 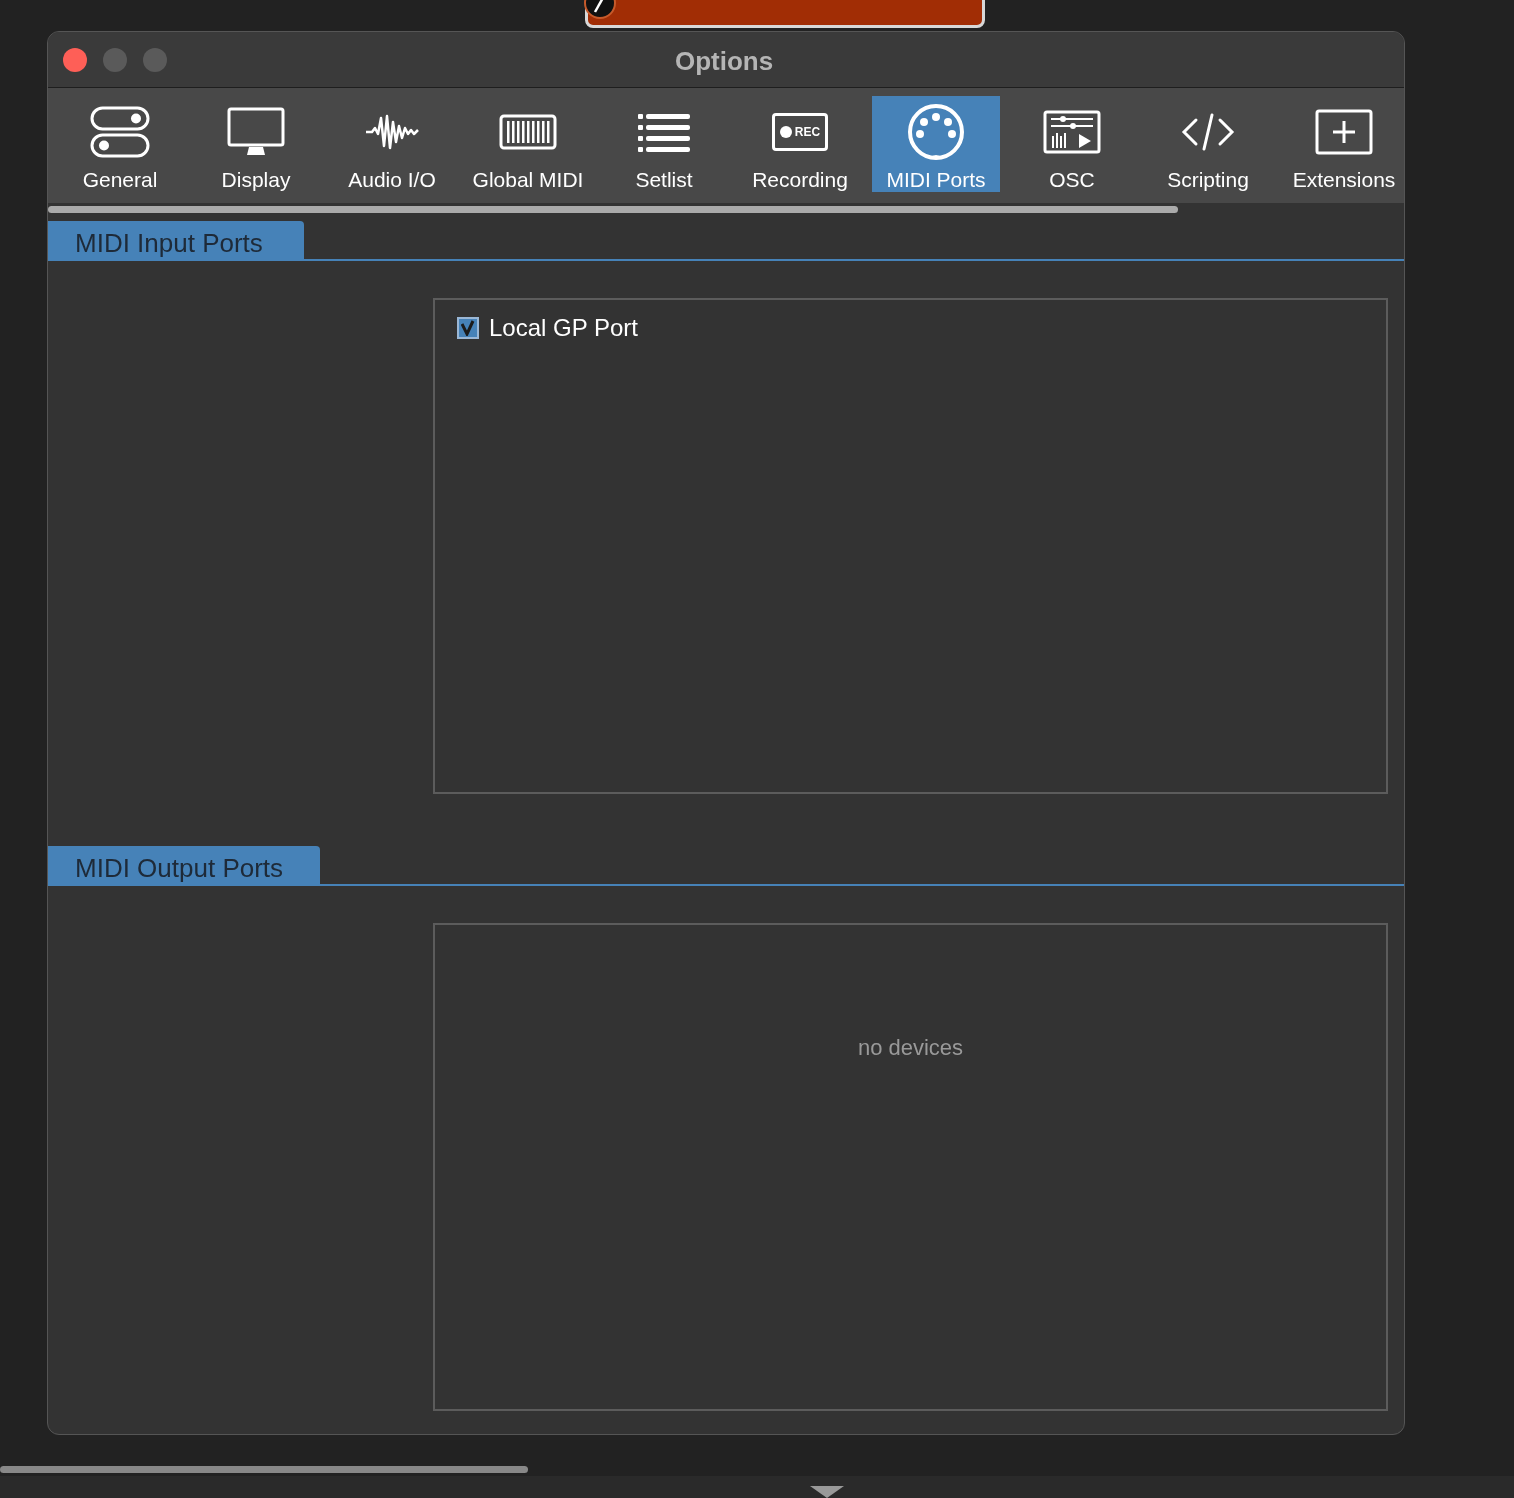 What do you see at coordinates (936, 144) in the screenshot?
I see `toolbar-tab: MIDI Ports` at bounding box center [936, 144].